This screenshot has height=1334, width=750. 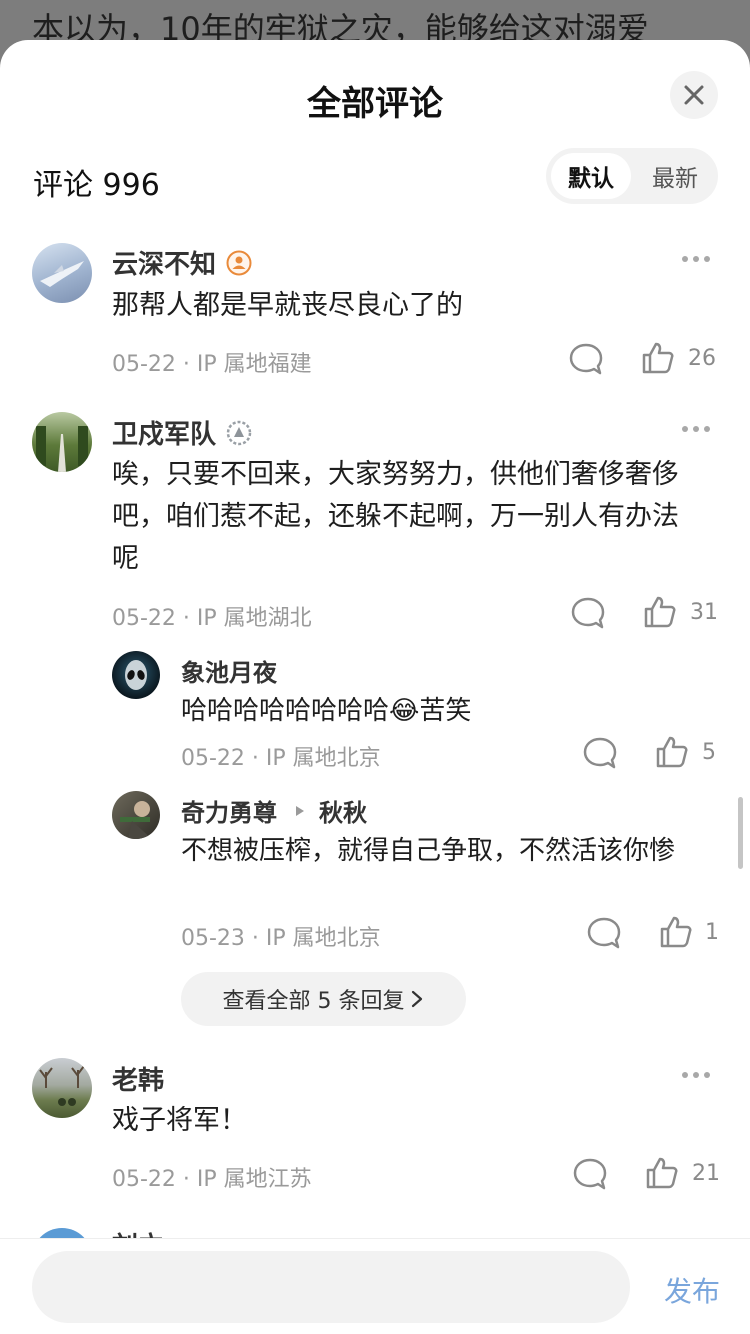 What do you see at coordinates (138, 1081) in the screenshot?
I see `author-name: 老韩` at bounding box center [138, 1081].